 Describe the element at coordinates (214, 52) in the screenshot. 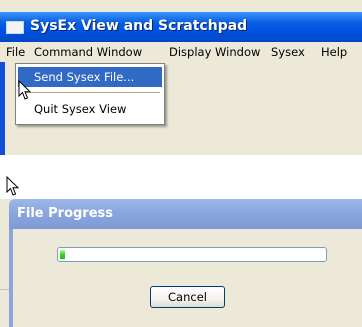

I see `menu-display-window: Display Window` at that location.